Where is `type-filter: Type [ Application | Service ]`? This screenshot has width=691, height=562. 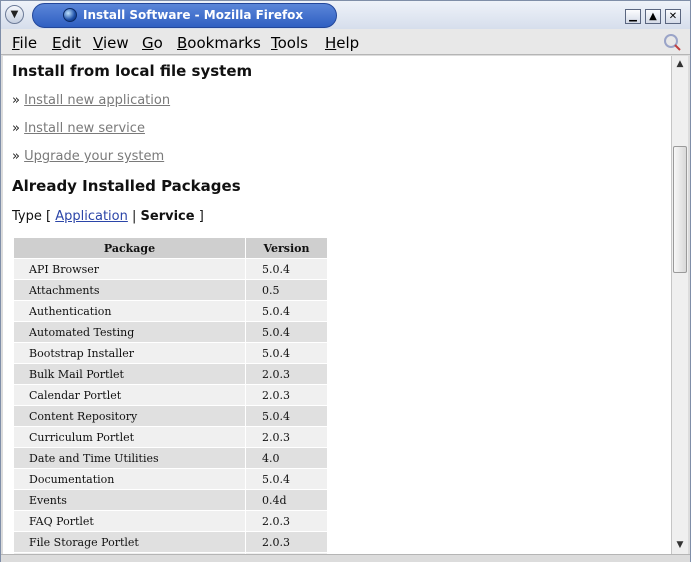 type-filter: Type [ Application | Service ] is located at coordinates (108, 216).